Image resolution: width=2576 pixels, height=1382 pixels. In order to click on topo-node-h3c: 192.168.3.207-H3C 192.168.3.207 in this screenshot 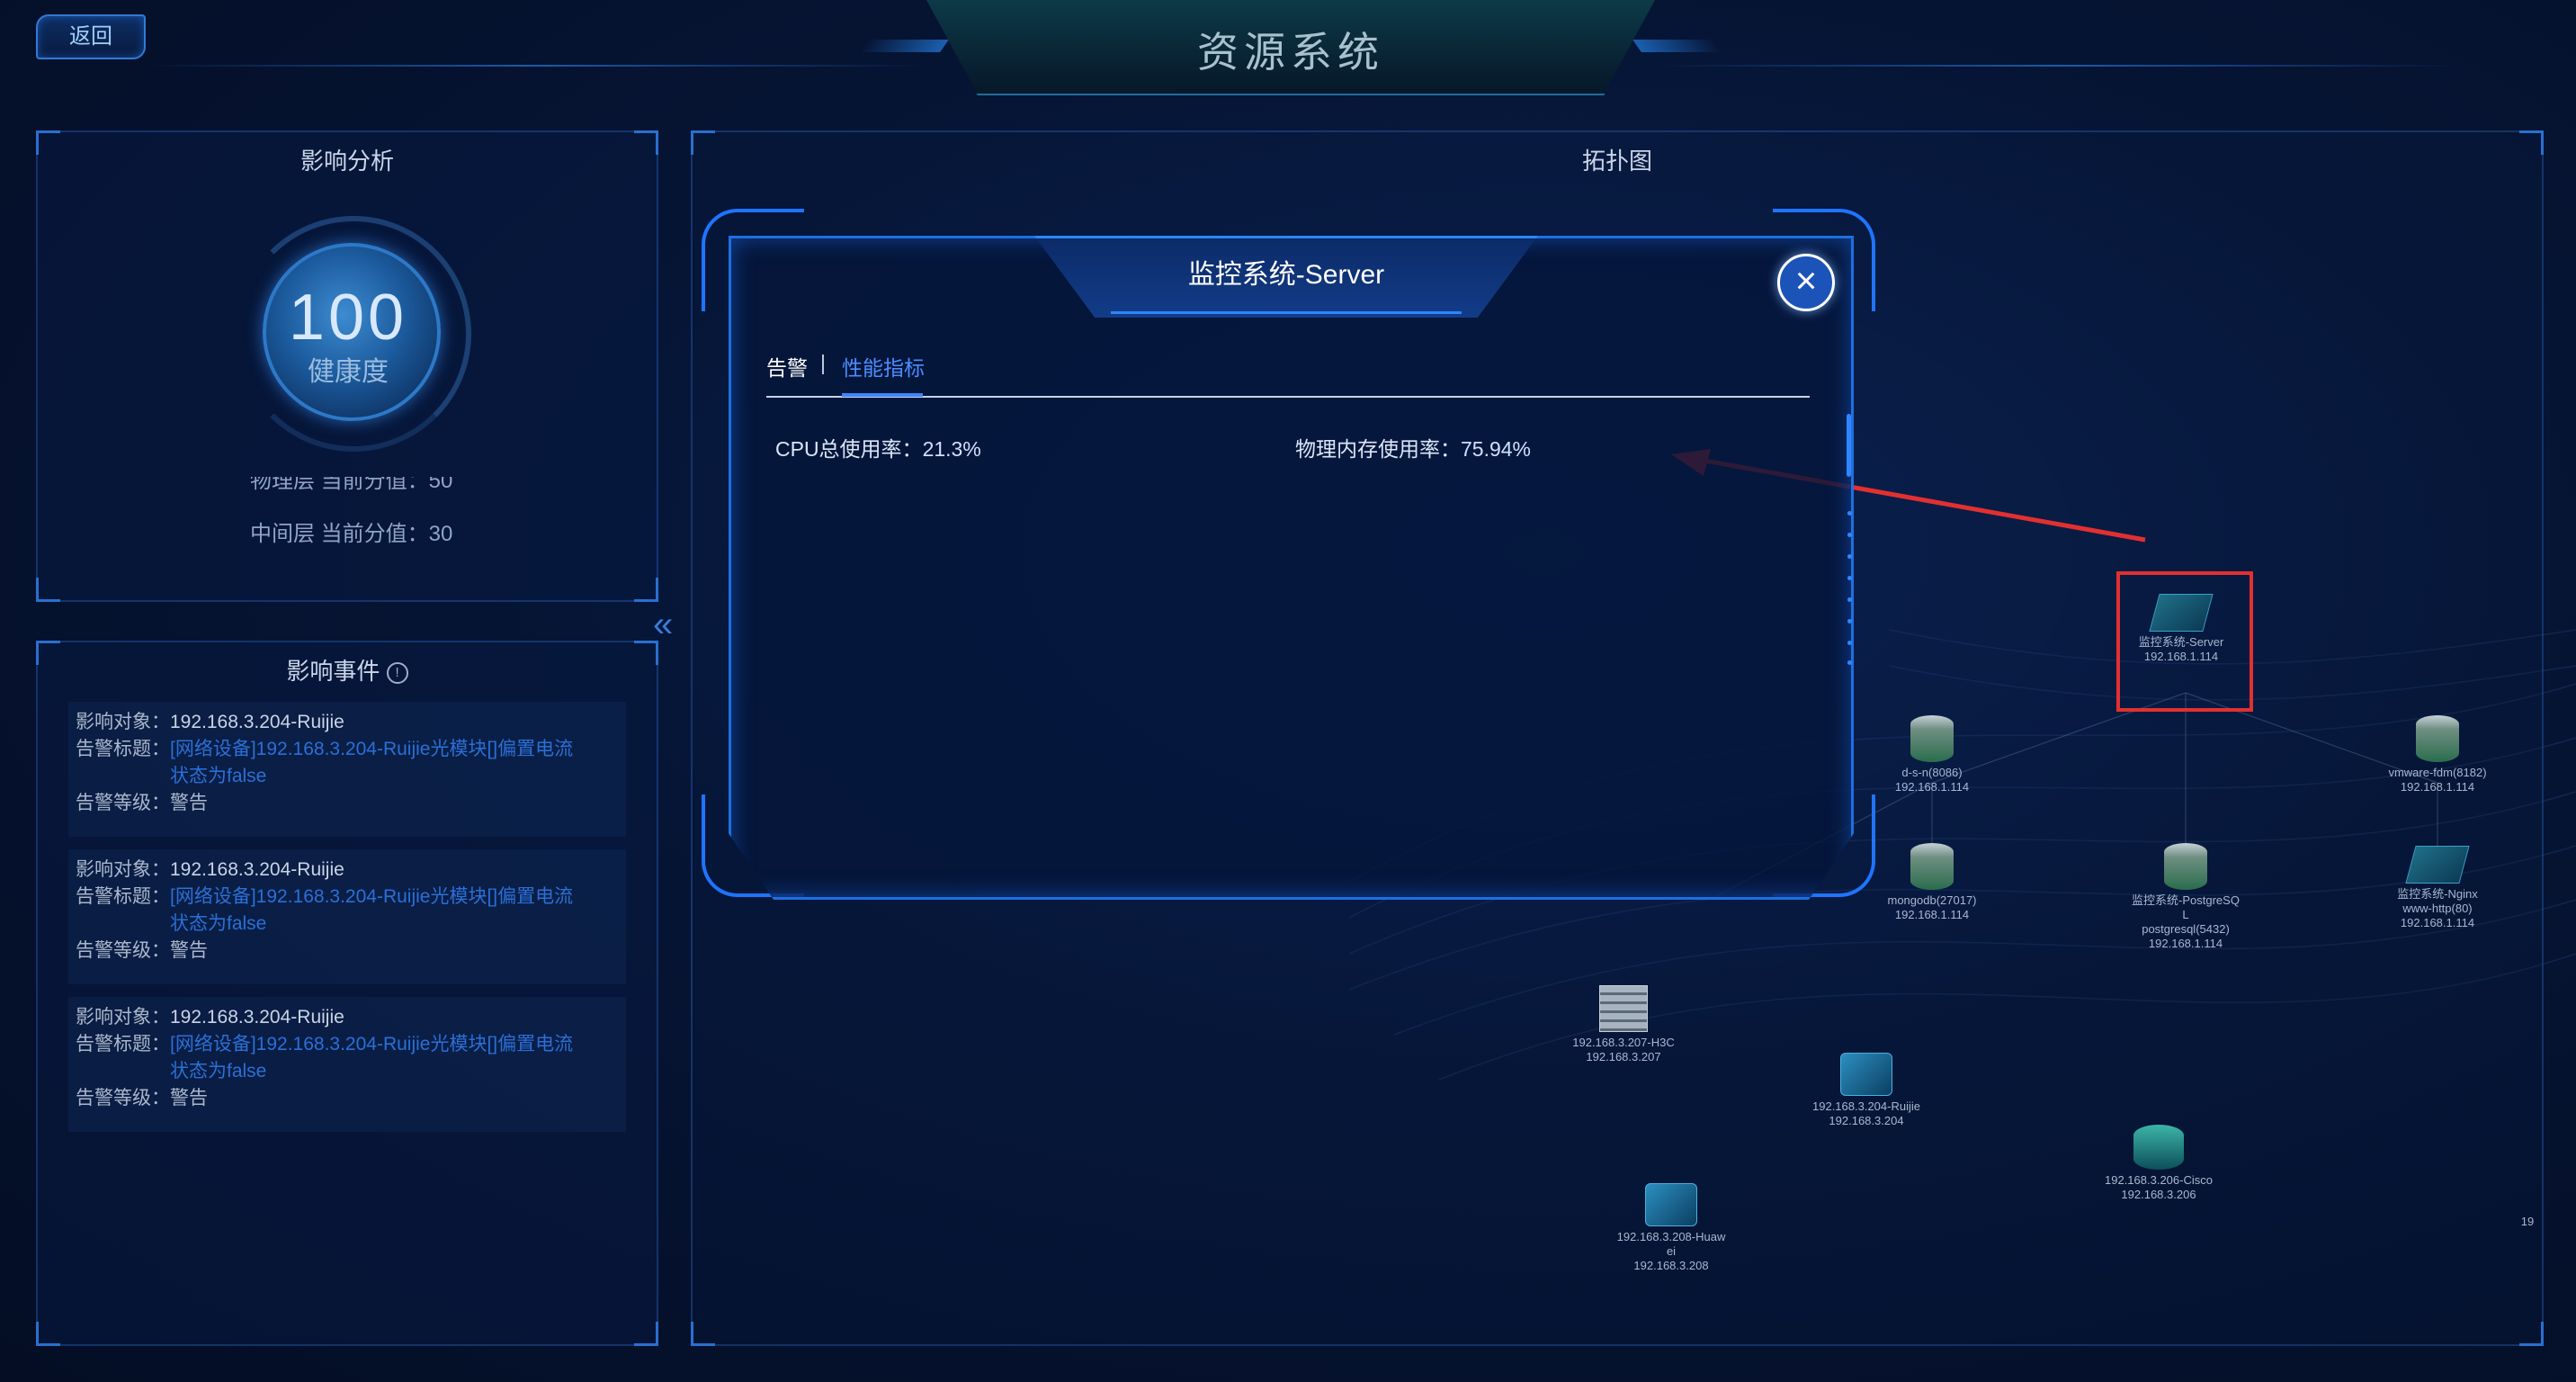, I will do `click(1623, 1024)`.